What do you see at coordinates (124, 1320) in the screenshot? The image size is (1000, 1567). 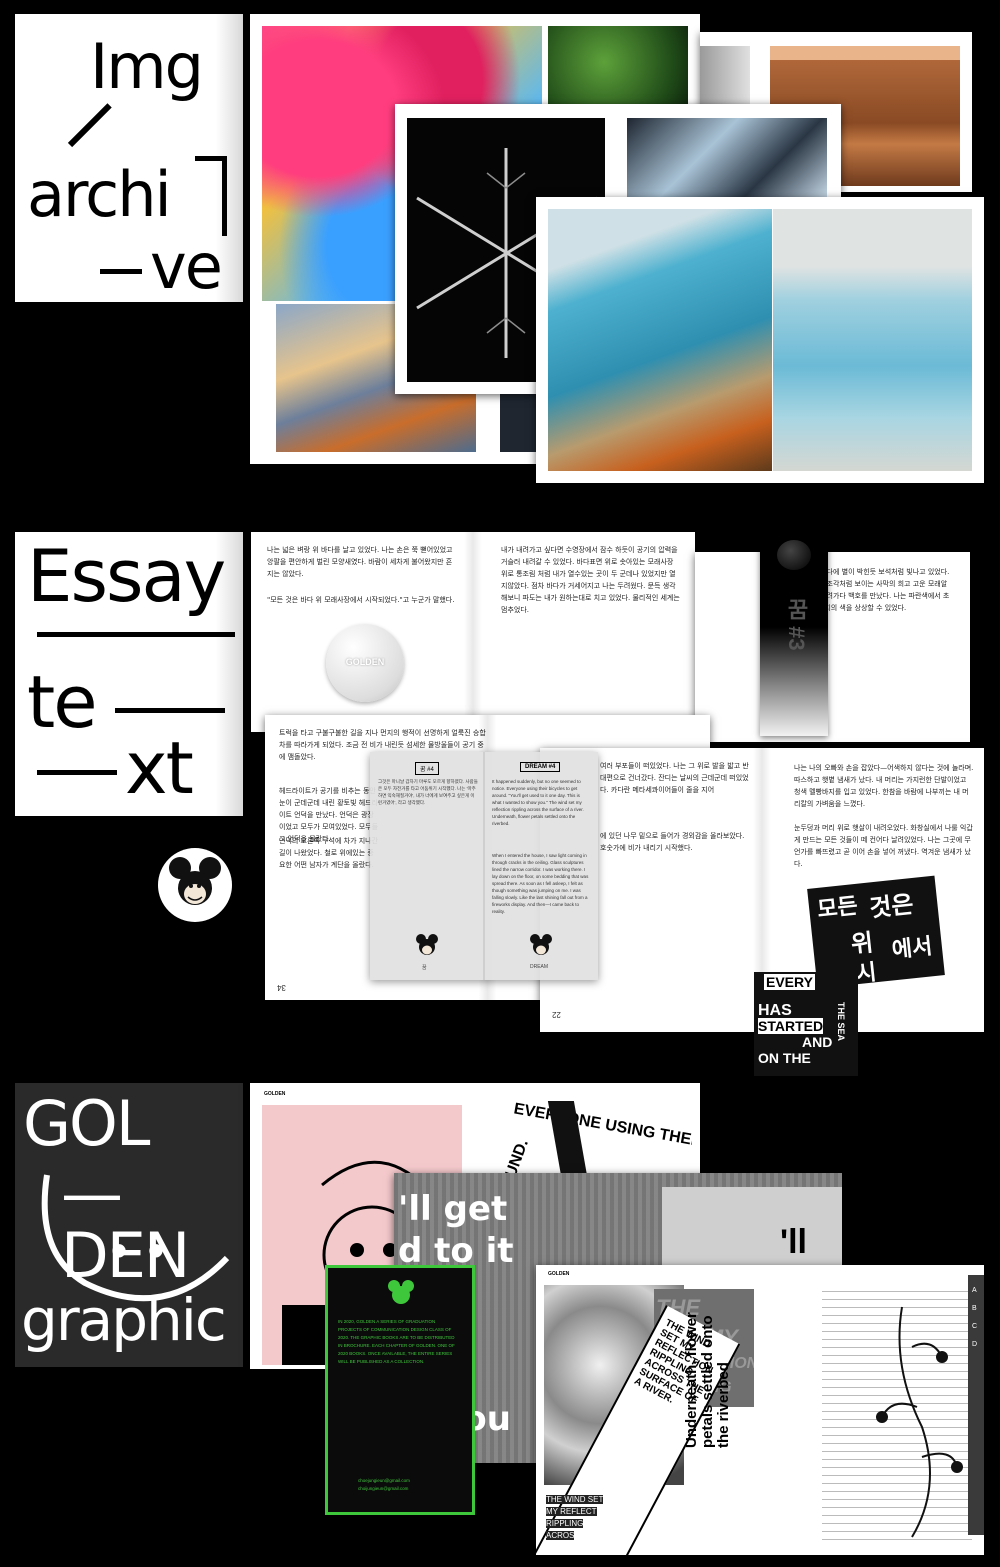 I see `golden-title-line-3: graphic` at bounding box center [124, 1320].